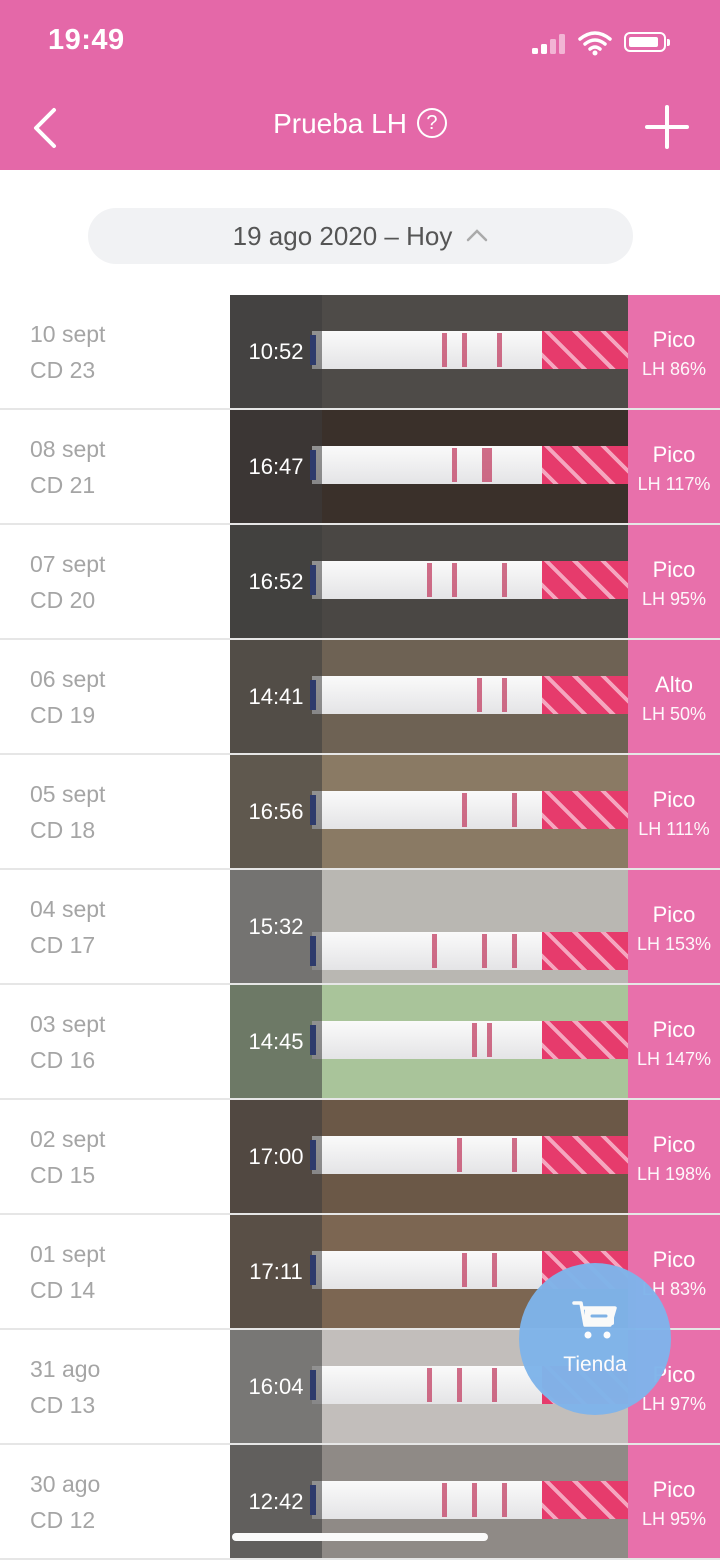 The width and height of the screenshot is (720, 1560). Describe the element at coordinates (594, 1320) in the screenshot. I see `cart-icon` at that location.